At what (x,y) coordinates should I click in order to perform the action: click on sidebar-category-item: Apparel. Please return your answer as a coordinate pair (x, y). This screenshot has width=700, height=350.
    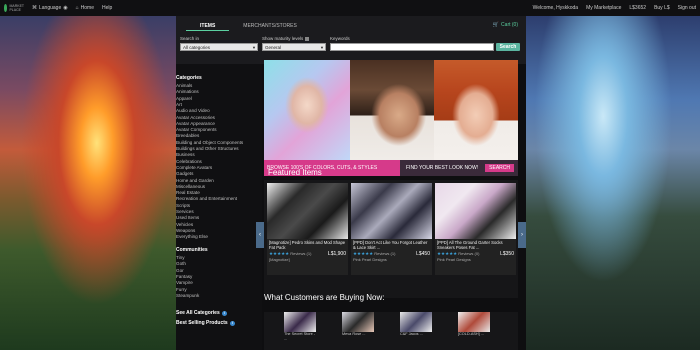
    Looking at the image, I should click on (184, 99).